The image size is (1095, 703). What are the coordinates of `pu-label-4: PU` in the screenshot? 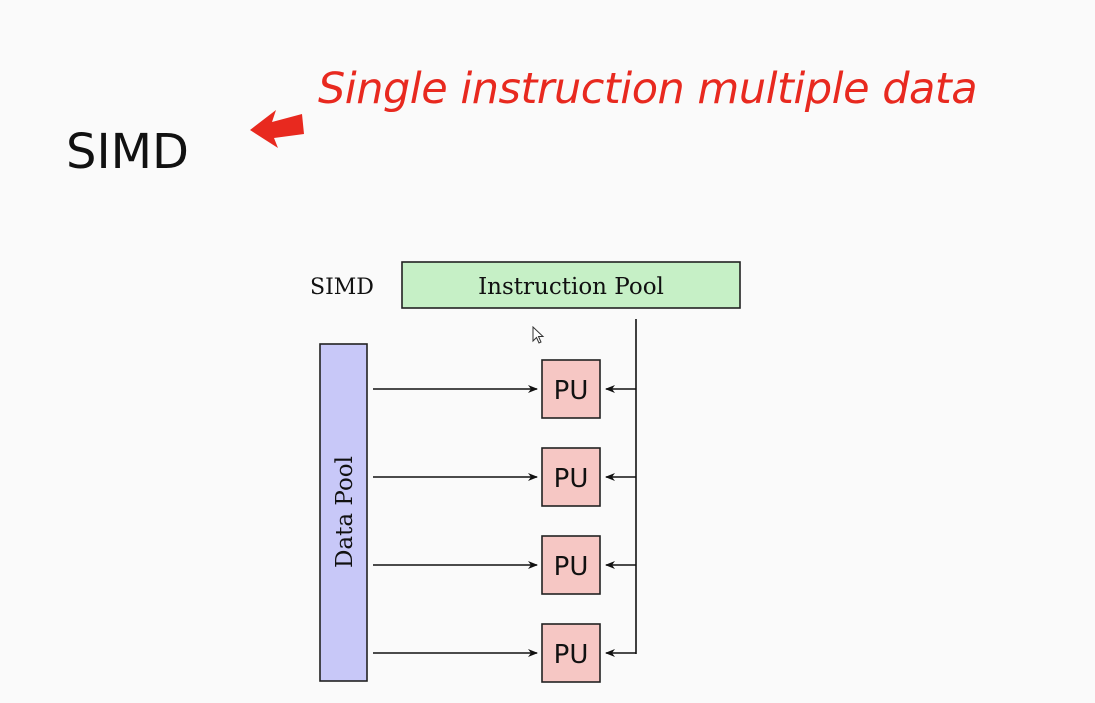 It's located at (571, 655).